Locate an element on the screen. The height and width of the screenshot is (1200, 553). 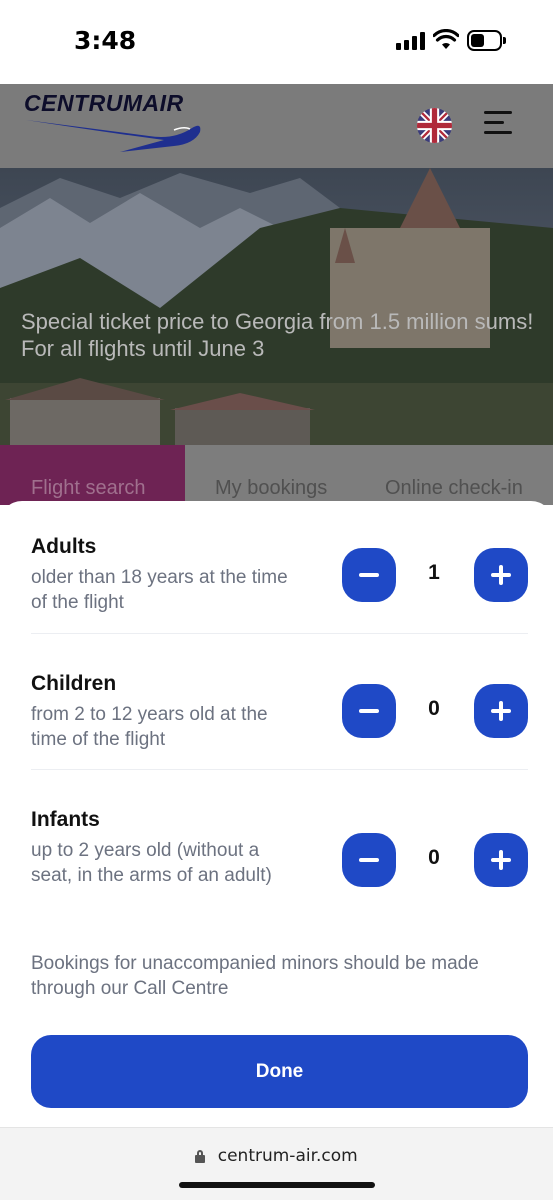
infants-decrement-button is located at coordinates (369, 860).